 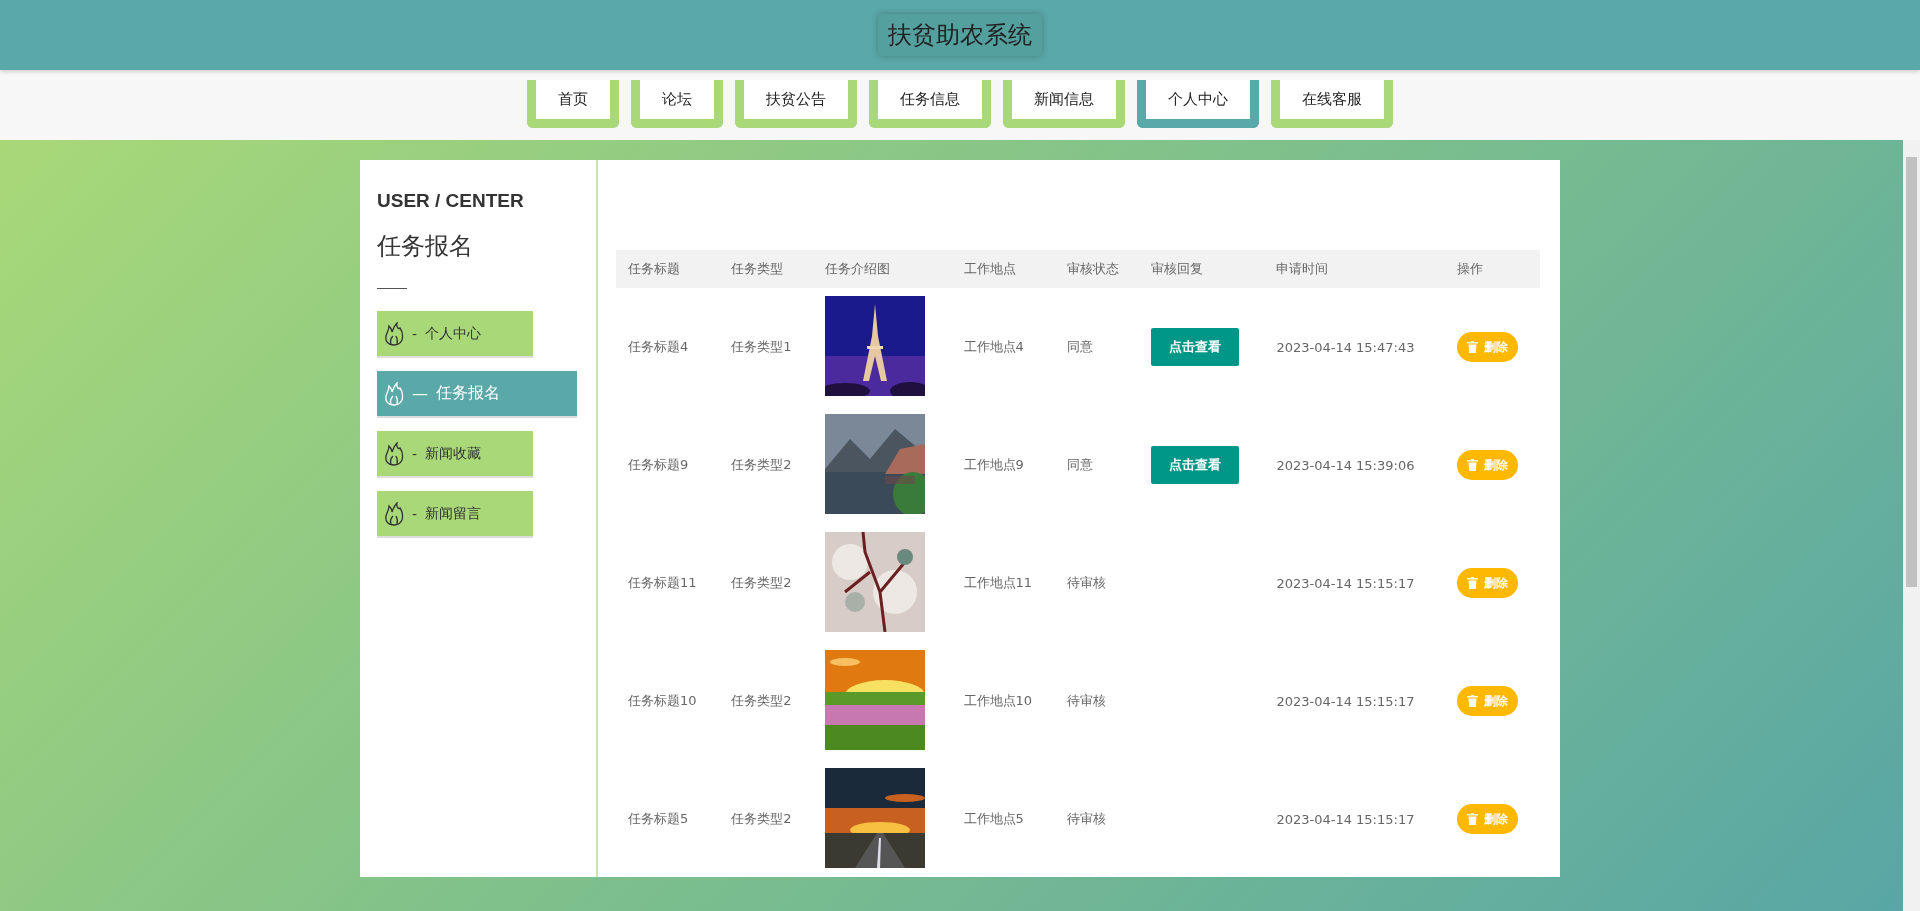 What do you see at coordinates (993, 819) in the screenshot?
I see `table-cell-text: 工作地点5` at bounding box center [993, 819].